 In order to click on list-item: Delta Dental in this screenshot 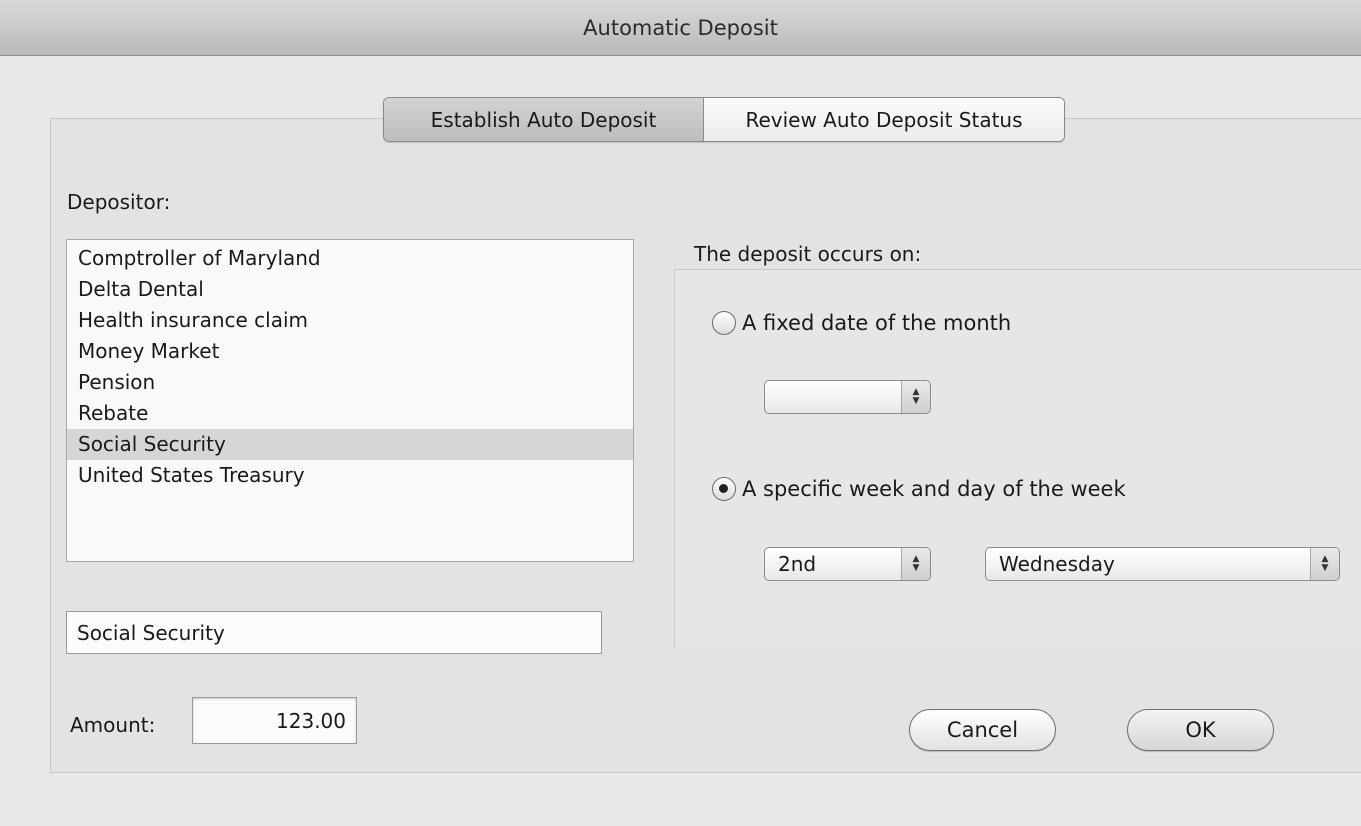, I will do `click(350, 289)`.